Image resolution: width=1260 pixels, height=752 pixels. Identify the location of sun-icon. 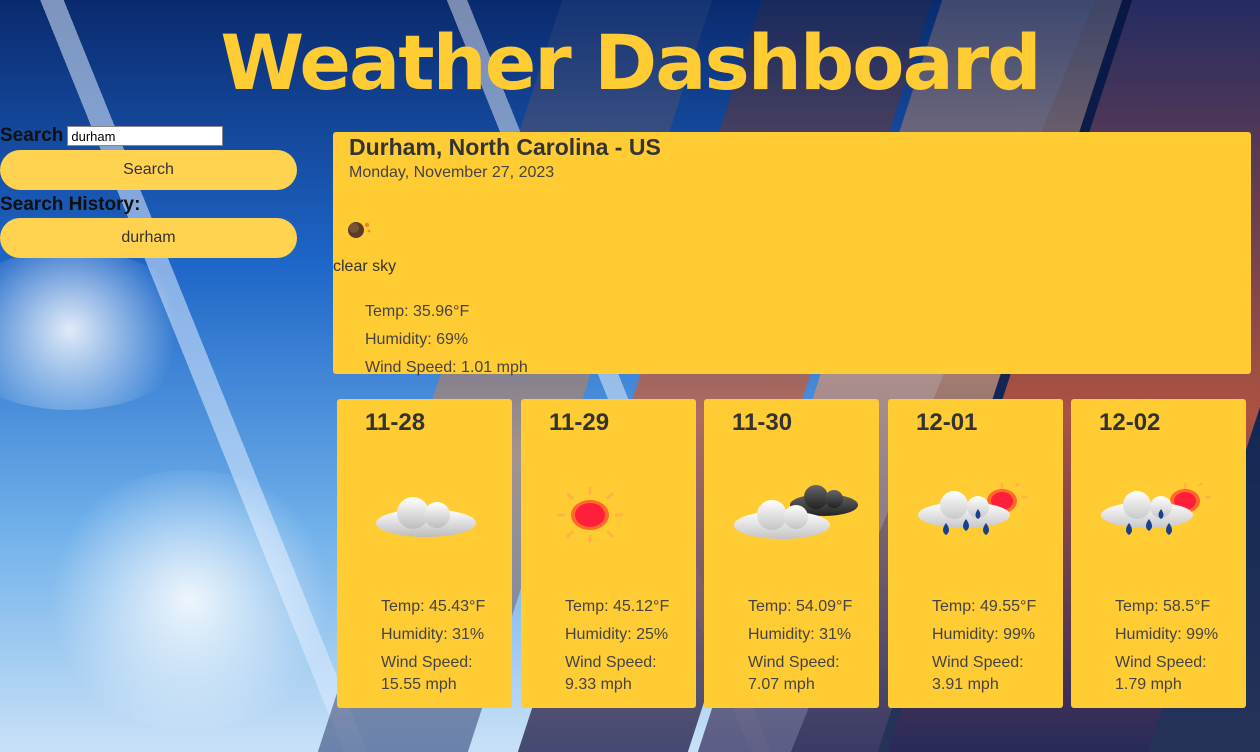
(590, 515).